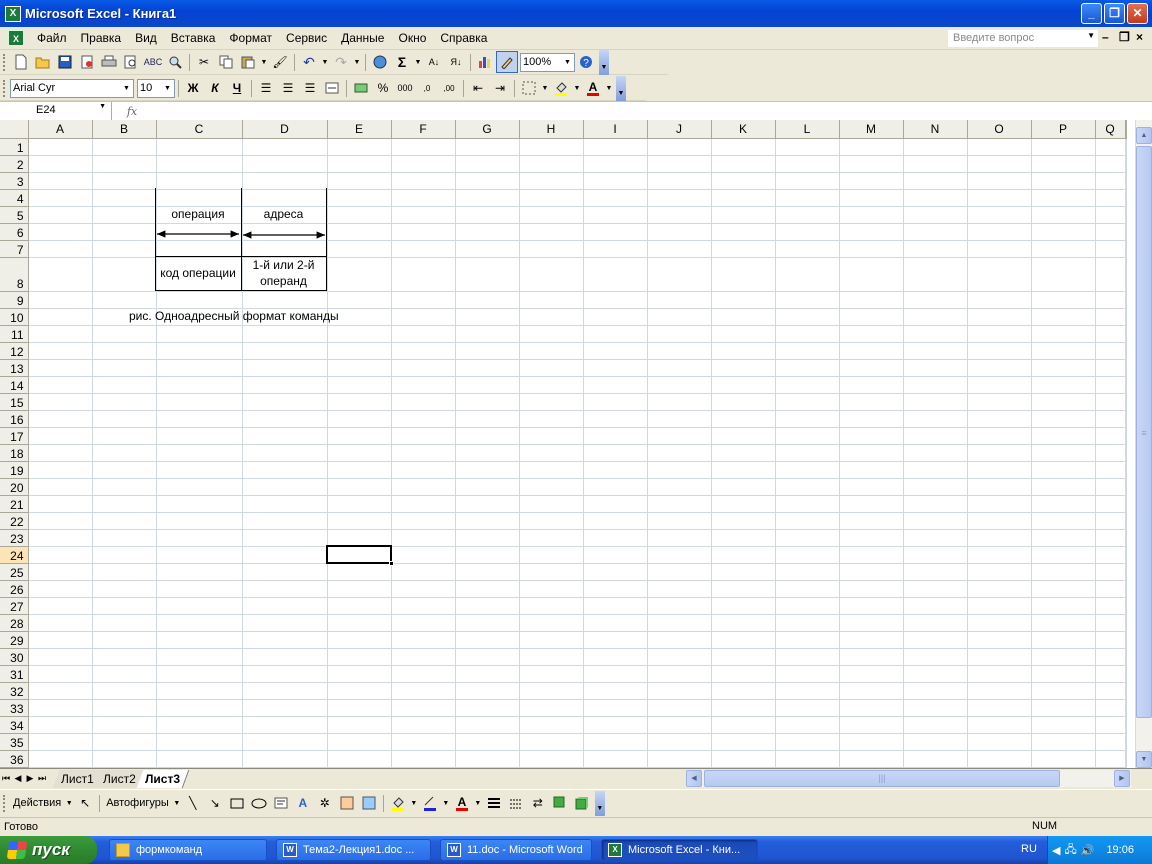  Describe the element at coordinates (162, 778) in the screenshot. I see `sheet-tab-3: Лист3` at that location.